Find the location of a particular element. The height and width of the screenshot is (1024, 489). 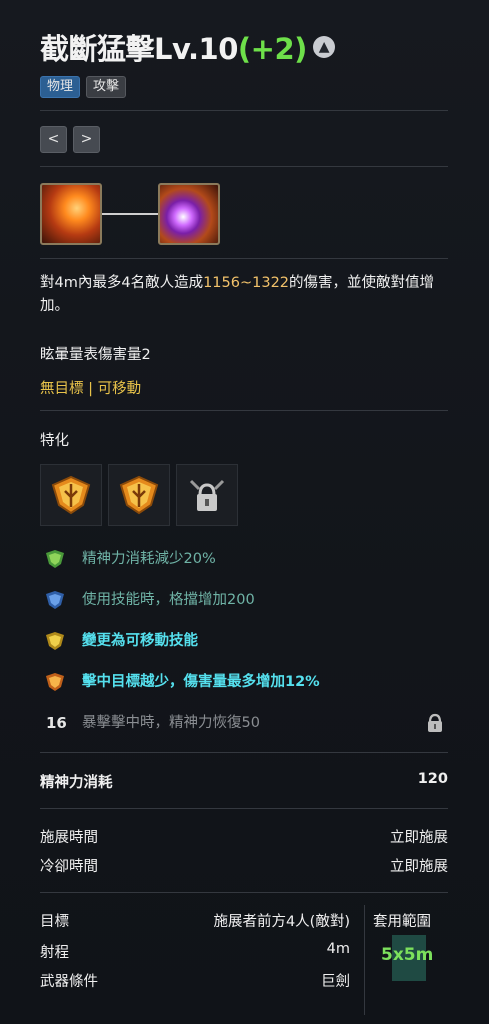

effect-row: 變更為可移動技能 is located at coordinates (244, 641).